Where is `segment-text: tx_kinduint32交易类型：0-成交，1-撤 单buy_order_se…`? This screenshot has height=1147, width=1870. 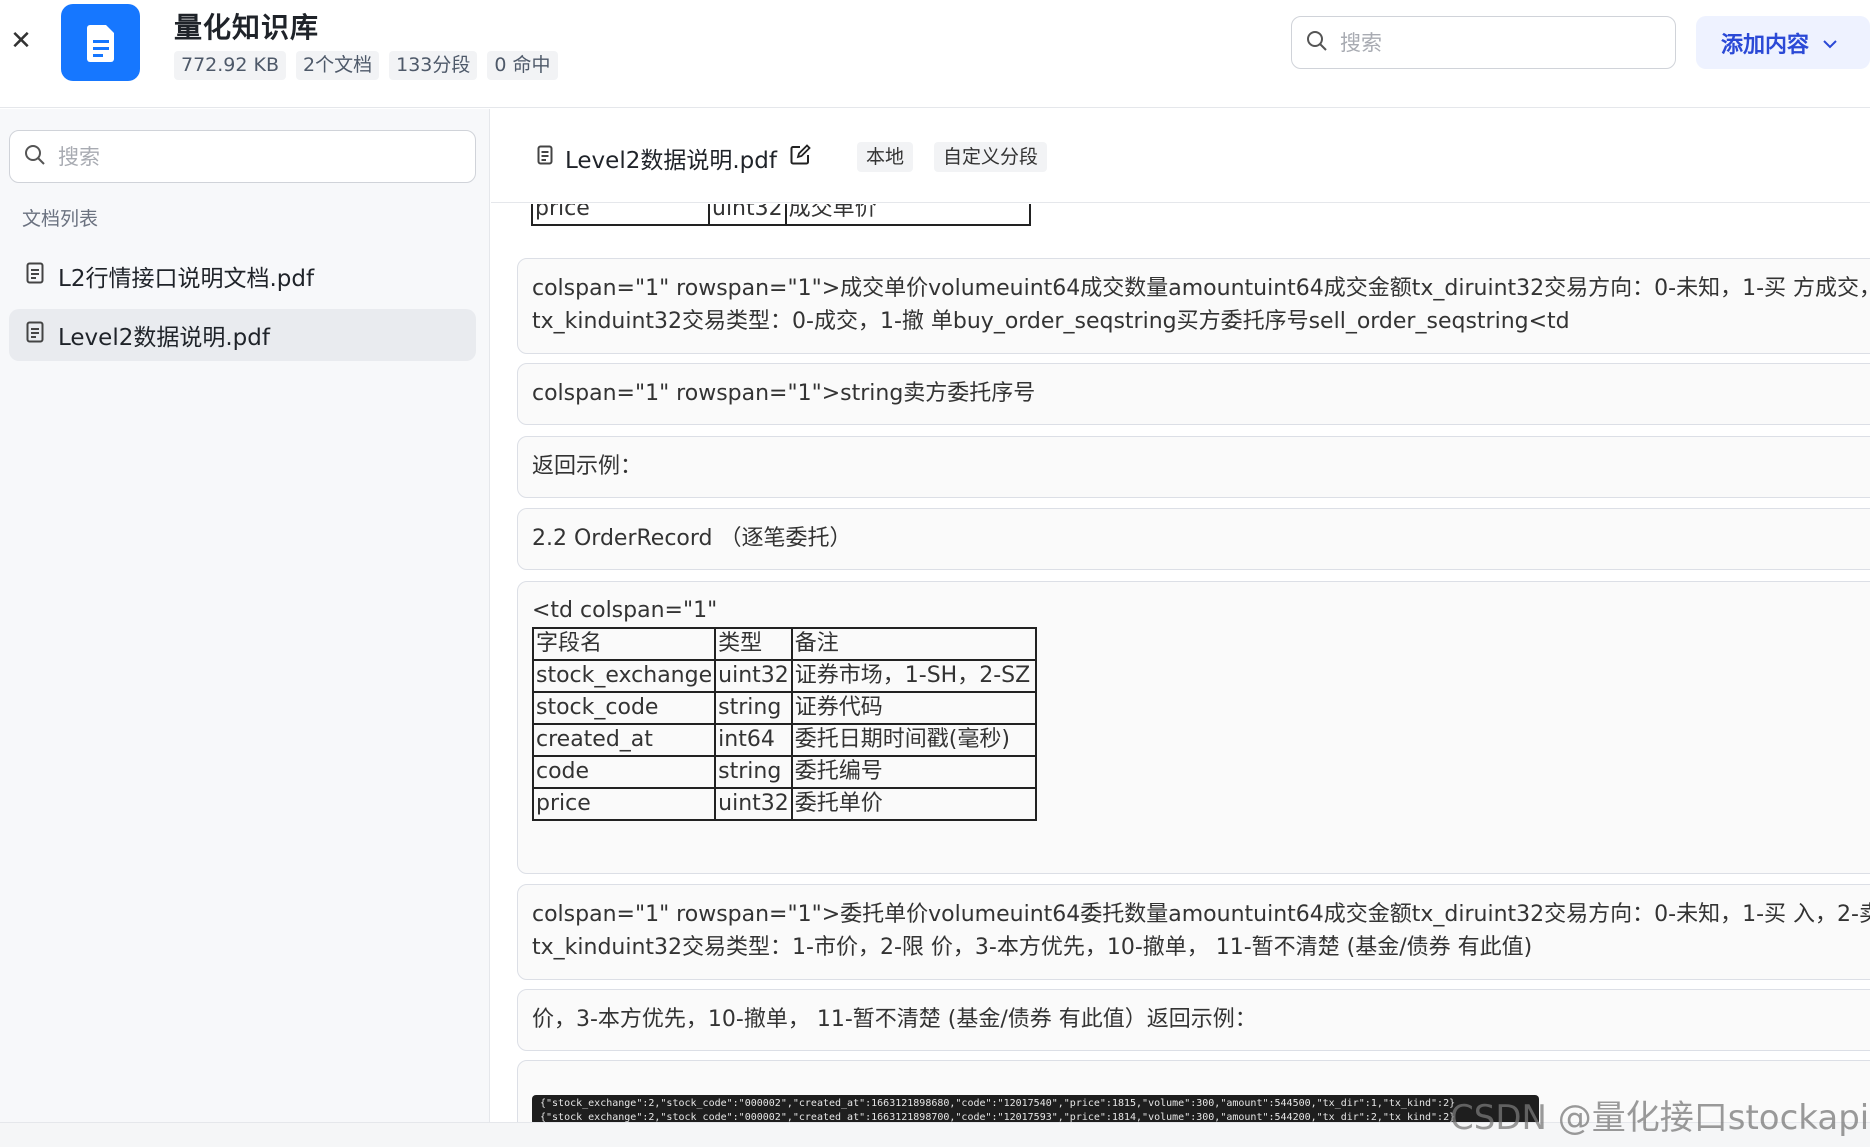 segment-text: tx_kinduint32交易类型：0-成交，1-撤 单buy_order_se… is located at coordinates (1051, 321).